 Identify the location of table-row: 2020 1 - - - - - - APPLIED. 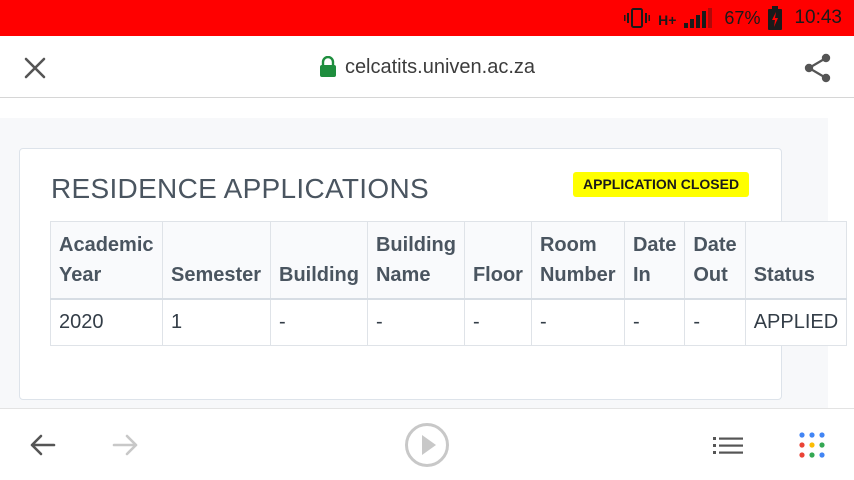
(449, 322).